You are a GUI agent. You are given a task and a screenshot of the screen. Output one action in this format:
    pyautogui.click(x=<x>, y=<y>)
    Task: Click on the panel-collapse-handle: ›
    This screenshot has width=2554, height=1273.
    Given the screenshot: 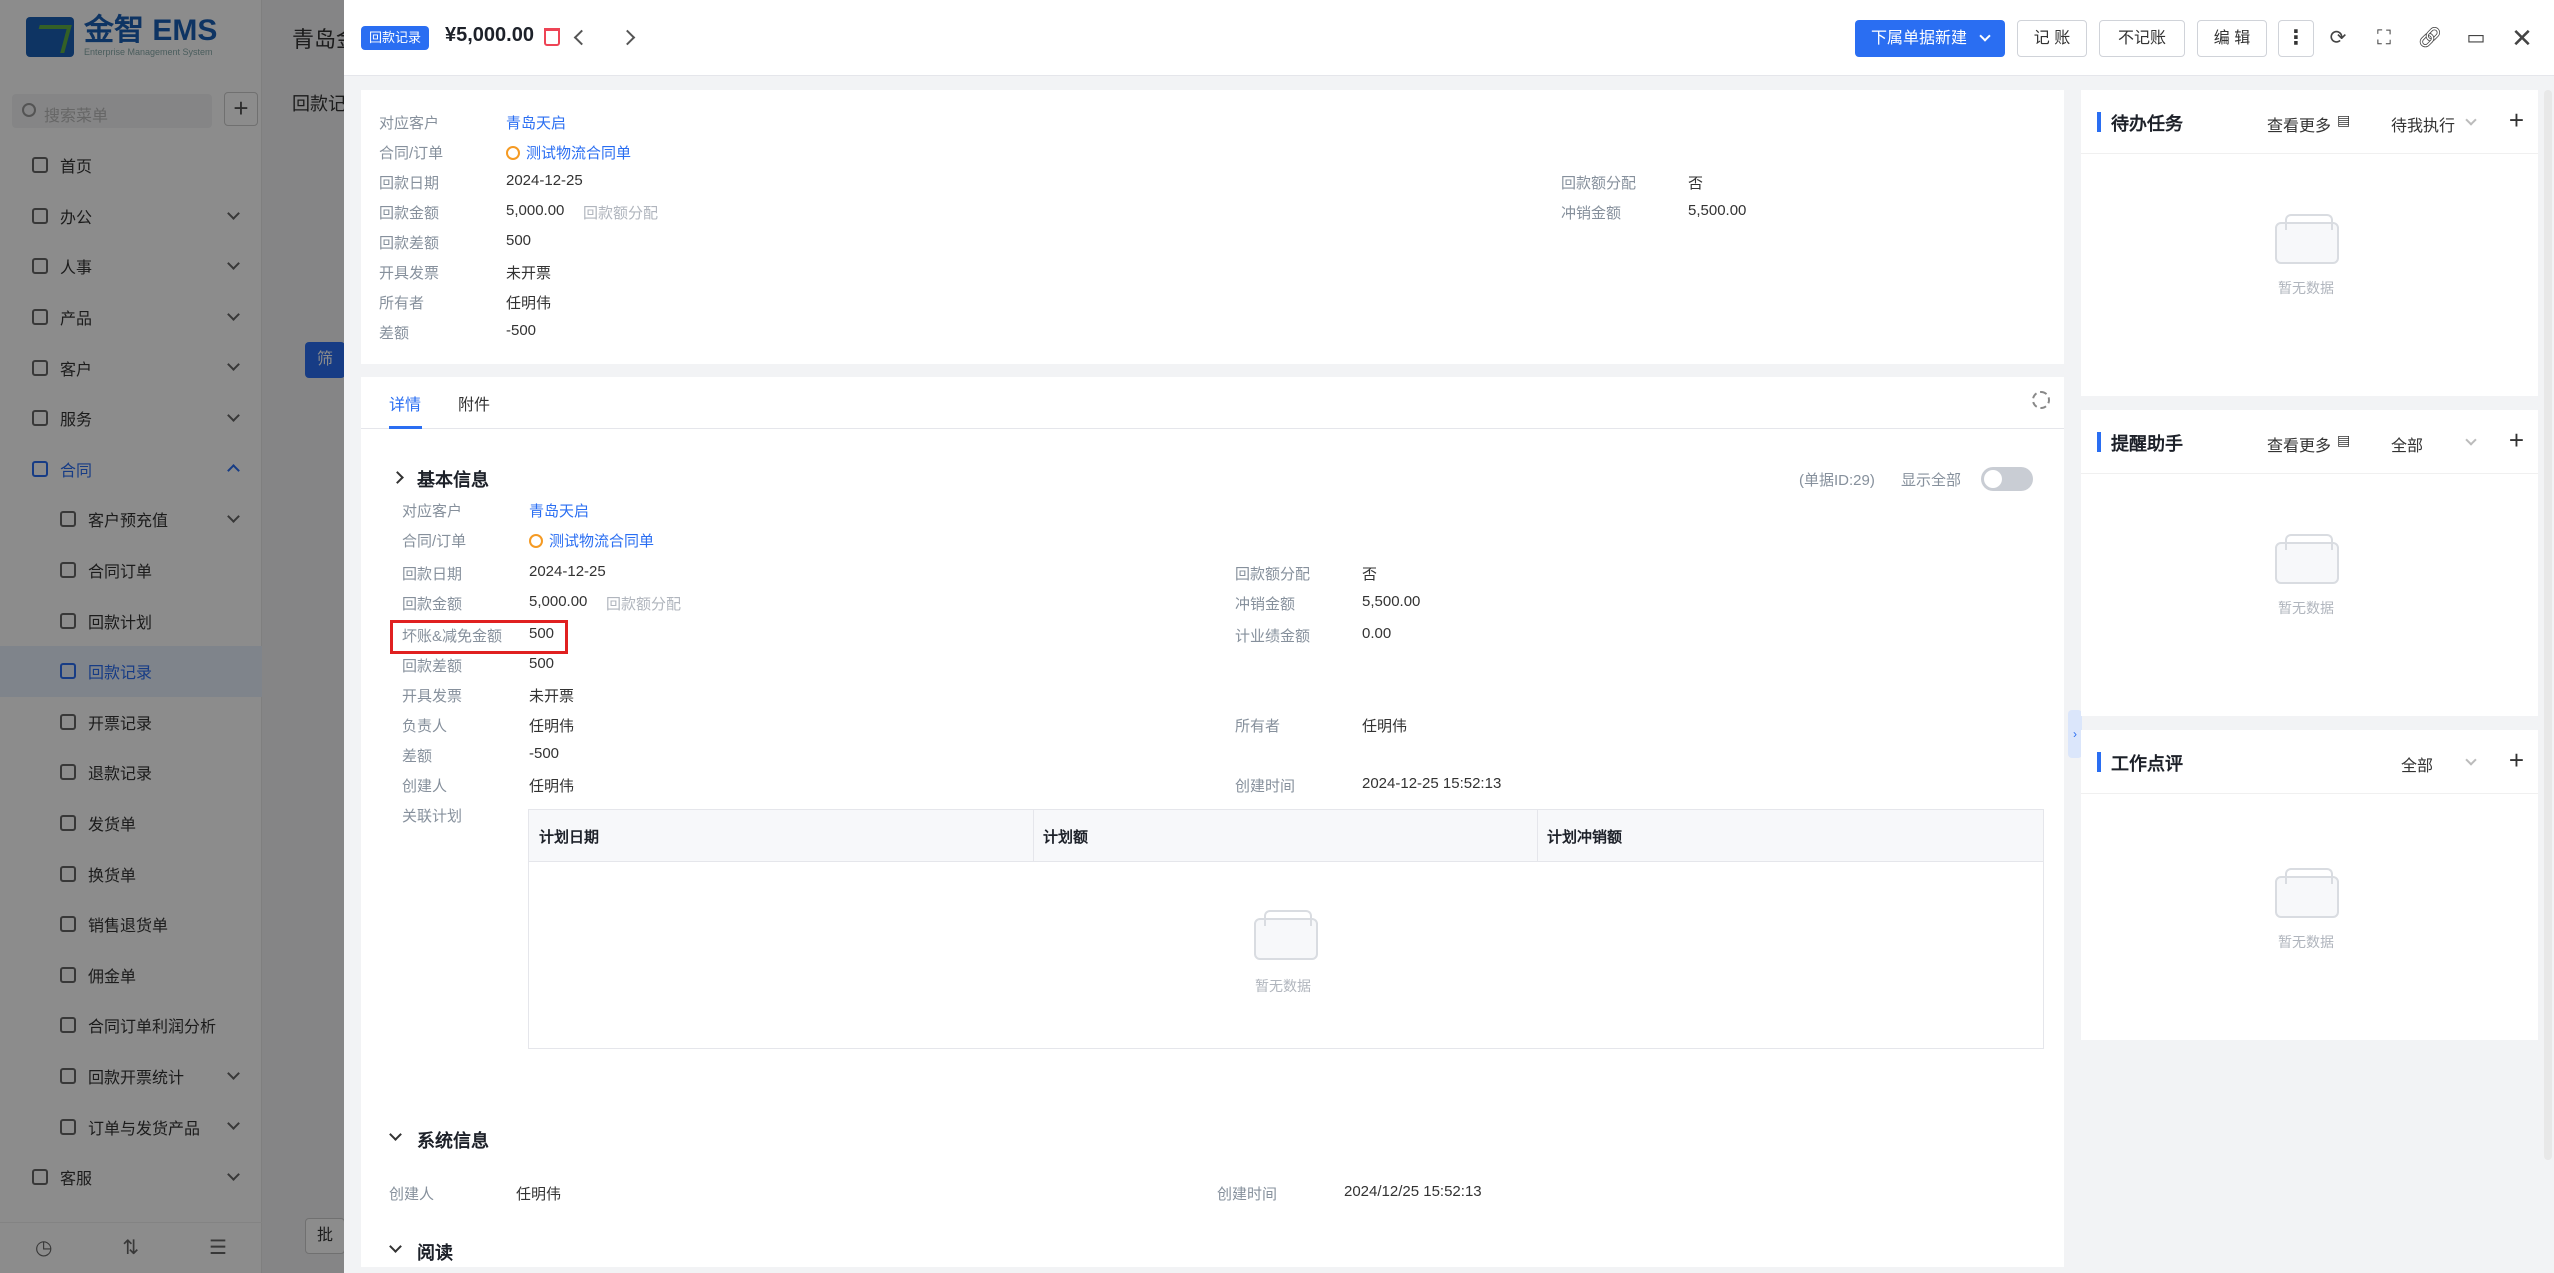 What is the action you would take?
    pyautogui.click(x=2075, y=734)
    